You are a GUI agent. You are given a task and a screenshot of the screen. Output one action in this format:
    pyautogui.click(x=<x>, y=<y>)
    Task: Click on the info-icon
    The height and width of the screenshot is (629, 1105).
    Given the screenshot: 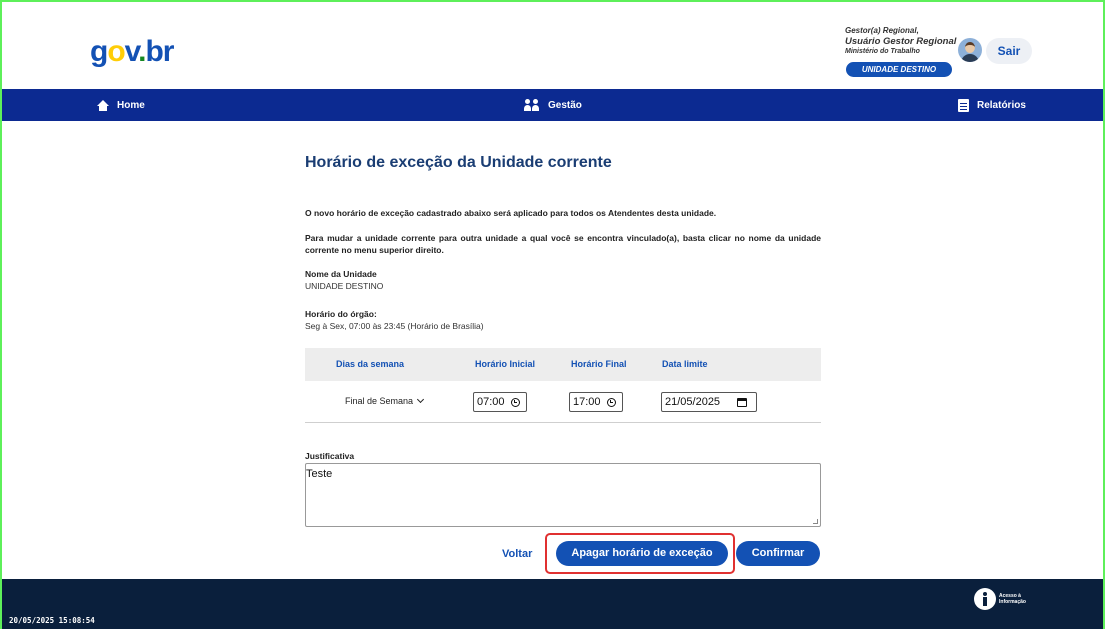 What is the action you would take?
    pyautogui.click(x=985, y=599)
    